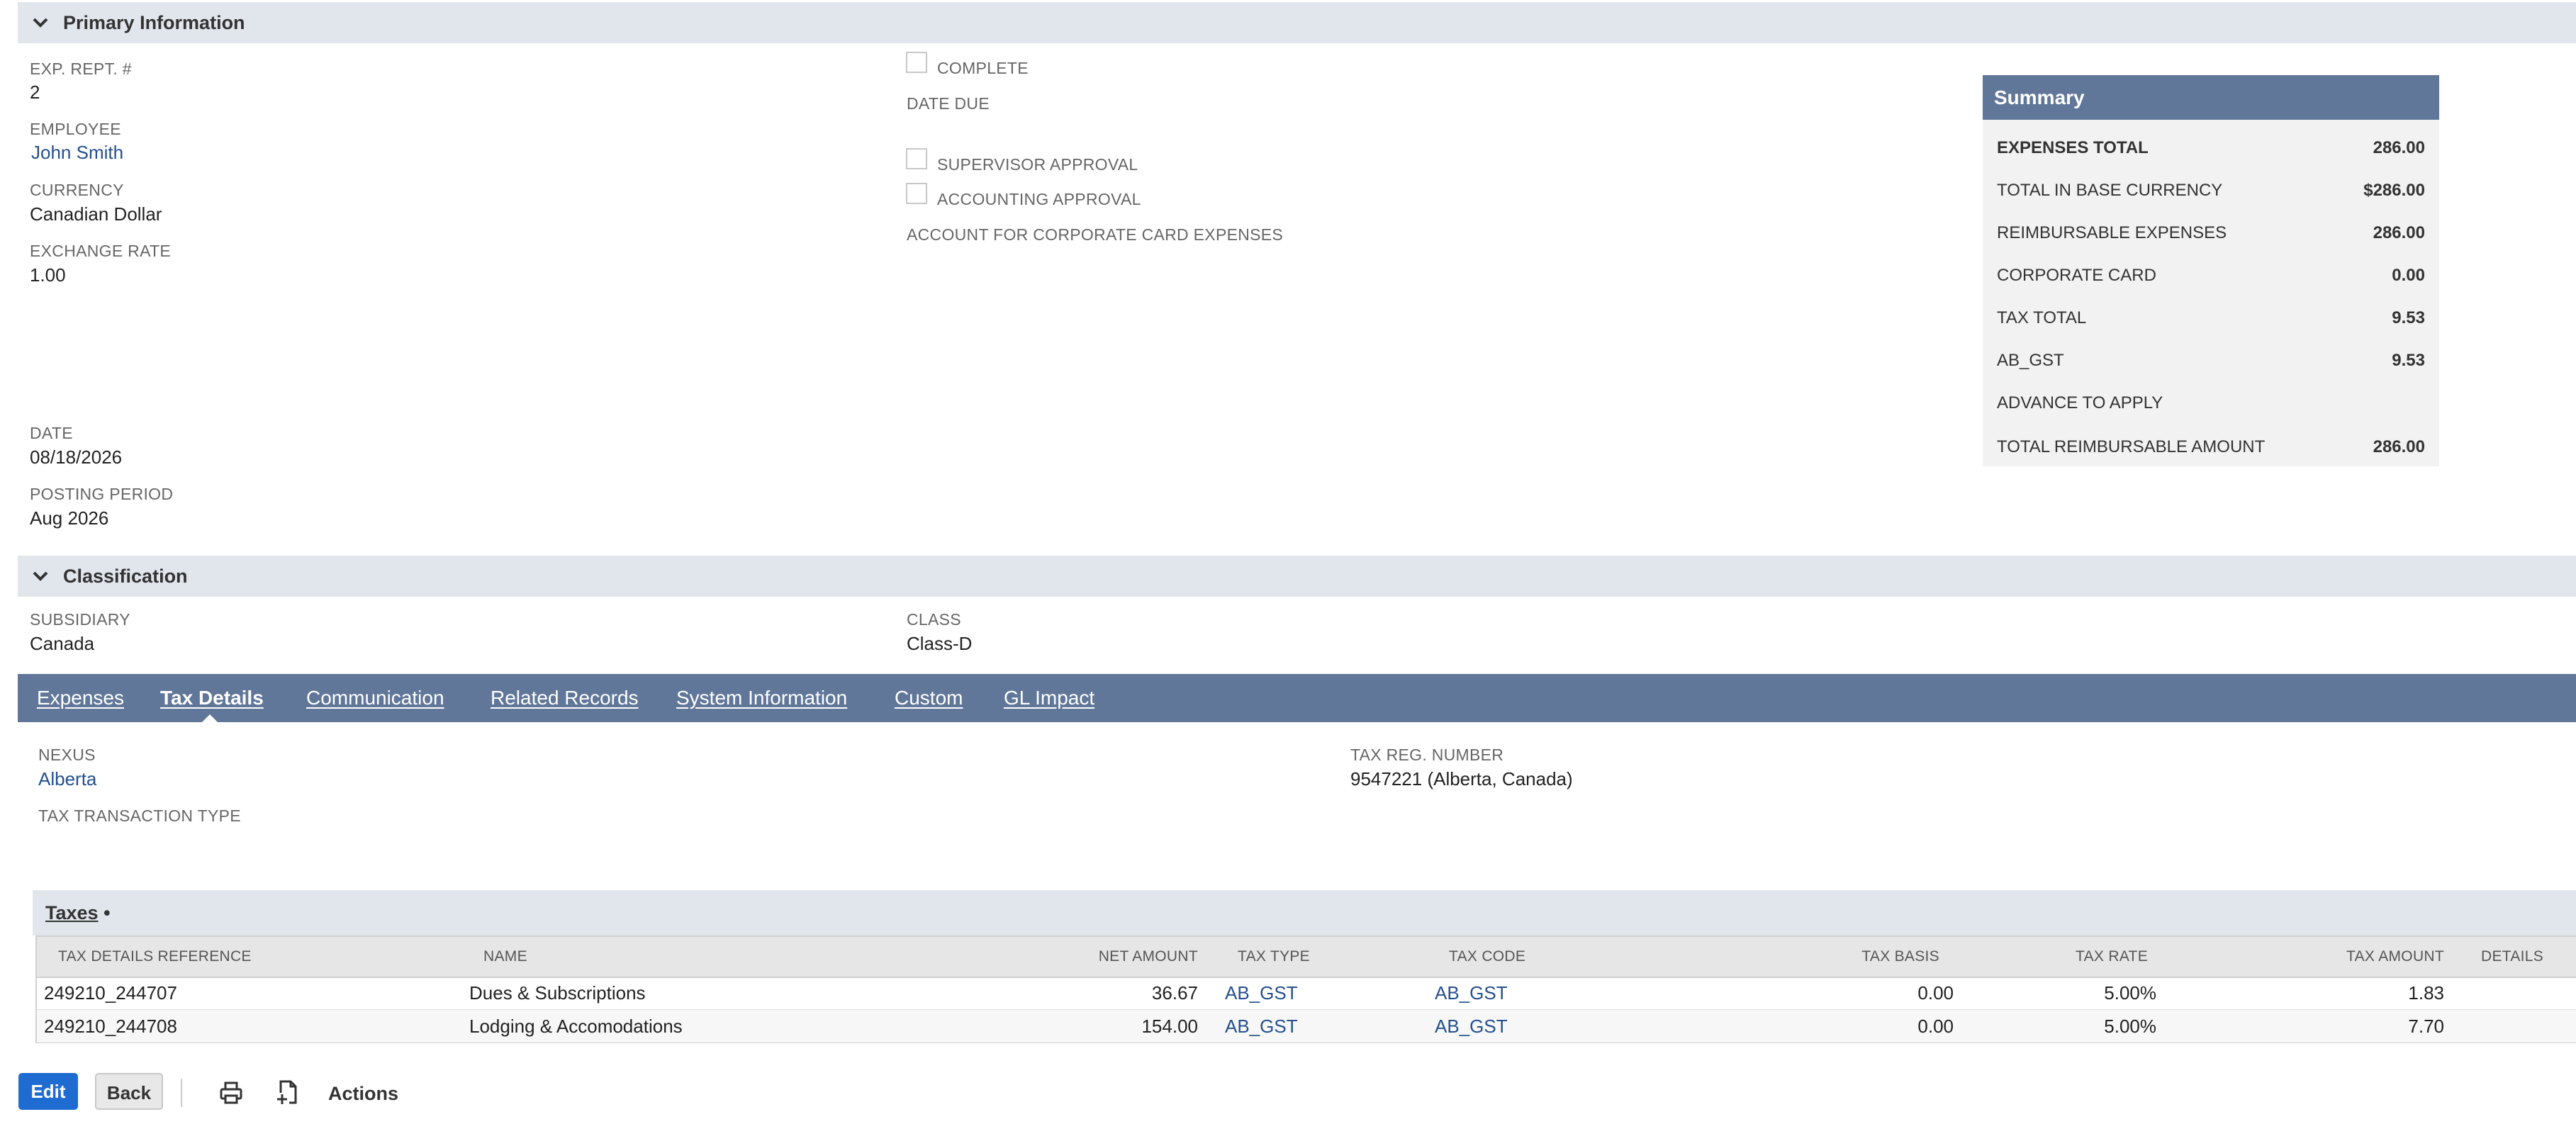  What do you see at coordinates (210, 718) in the screenshot?
I see `active-tab-indicator` at bounding box center [210, 718].